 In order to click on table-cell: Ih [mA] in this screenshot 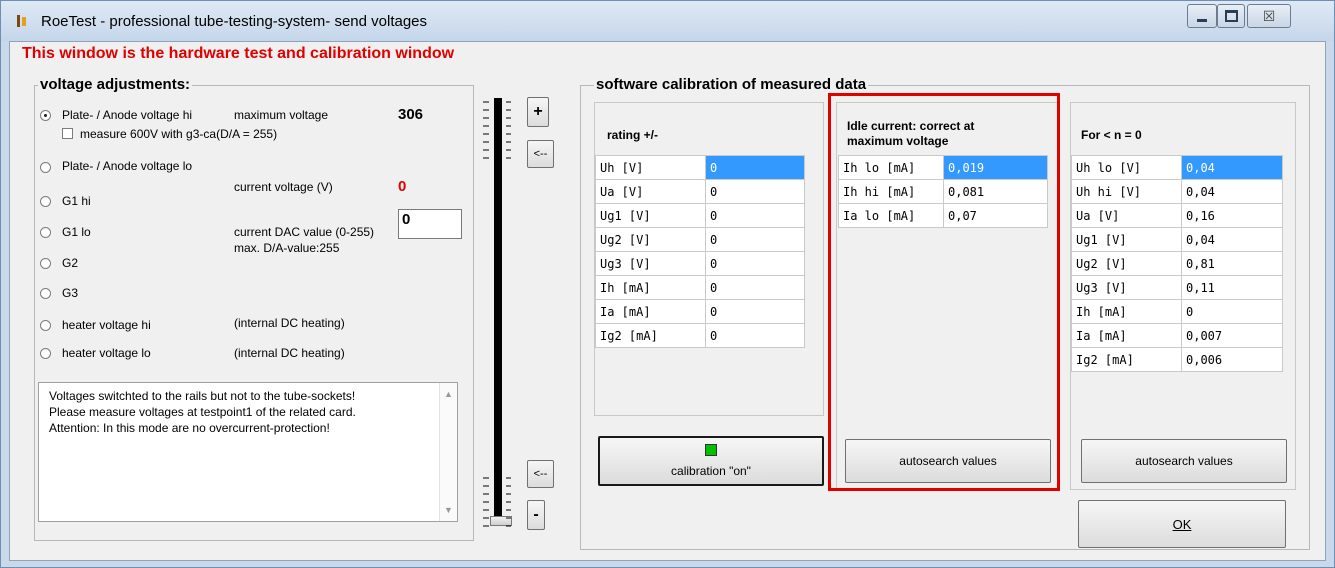, I will do `click(650, 287)`.